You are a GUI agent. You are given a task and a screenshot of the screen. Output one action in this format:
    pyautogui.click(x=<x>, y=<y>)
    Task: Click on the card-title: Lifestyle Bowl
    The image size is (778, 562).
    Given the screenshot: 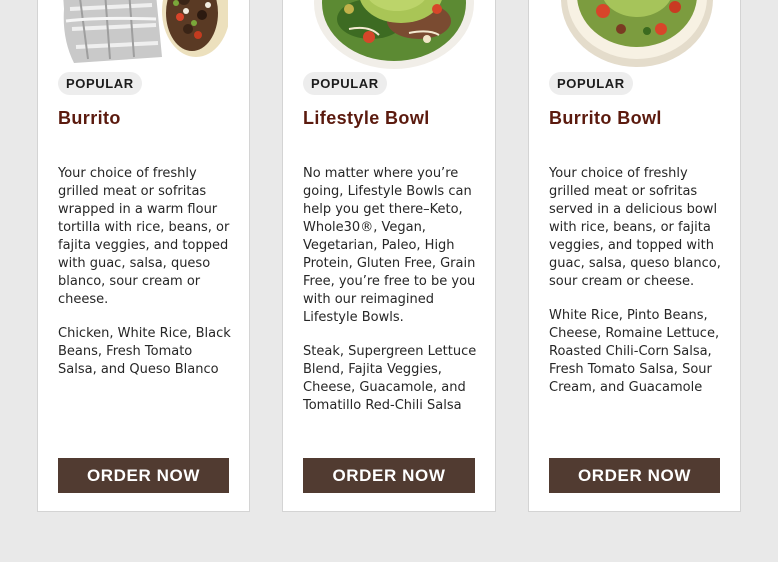 What is the action you would take?
    pyautogui.click(x=366, y=118)
    